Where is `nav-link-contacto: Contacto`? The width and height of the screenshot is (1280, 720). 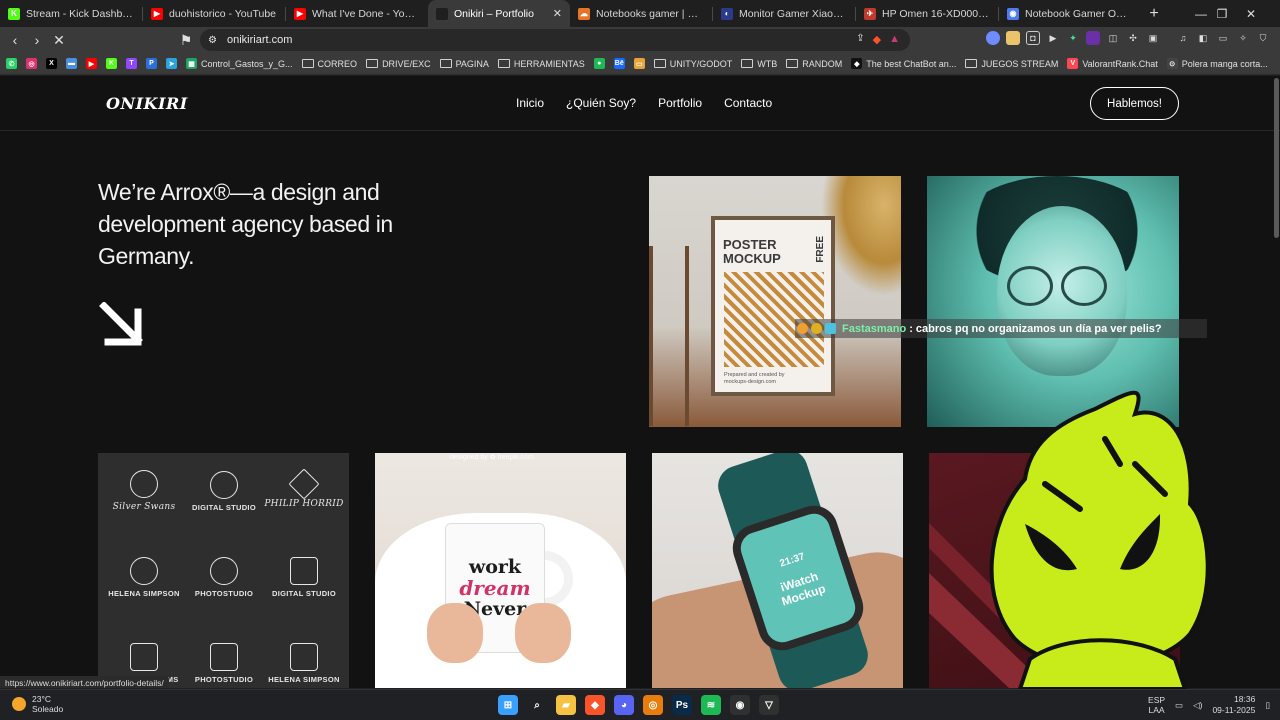 nav-link-contacto: Contacto is located at coordinates (748, 103).